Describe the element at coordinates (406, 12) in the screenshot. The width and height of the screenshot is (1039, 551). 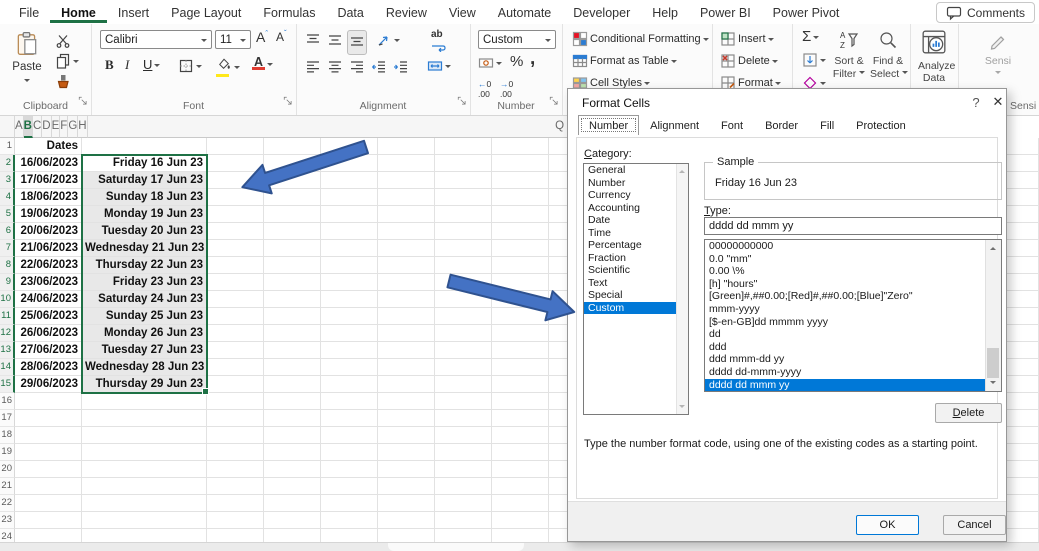
I see `menu-tab: Review` at that location.